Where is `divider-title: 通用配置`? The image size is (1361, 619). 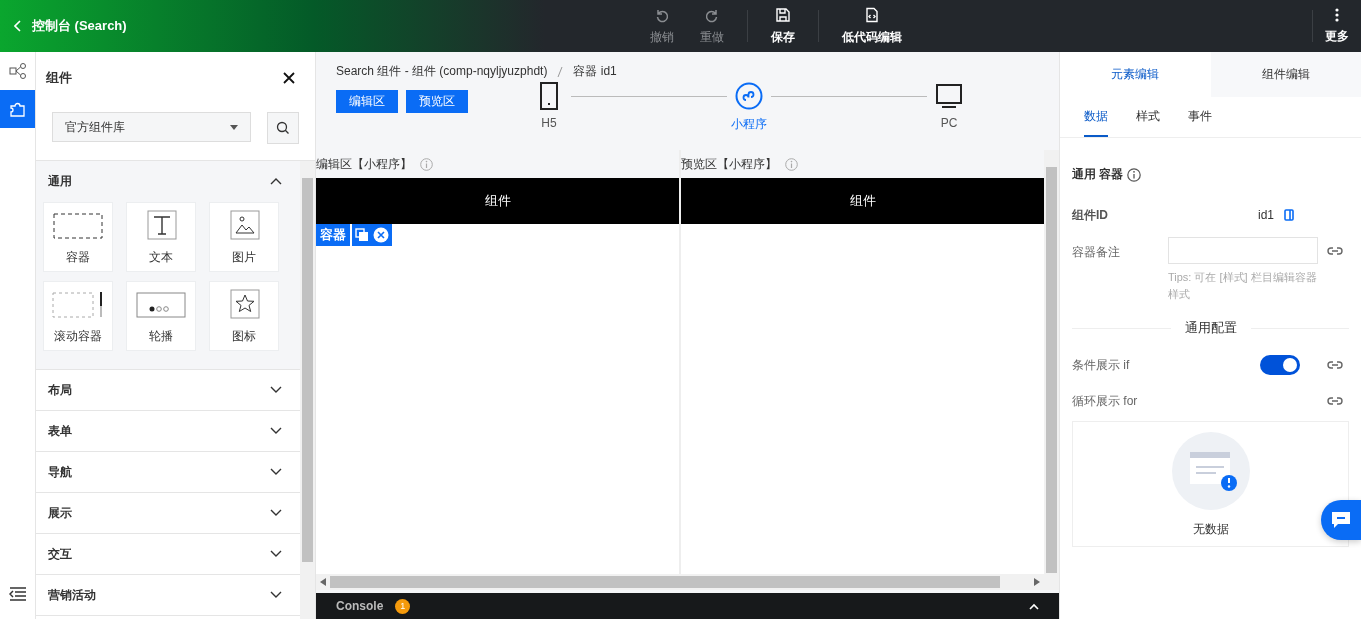 divider-title: 通用配置 is located at coordinates (1210, 328).